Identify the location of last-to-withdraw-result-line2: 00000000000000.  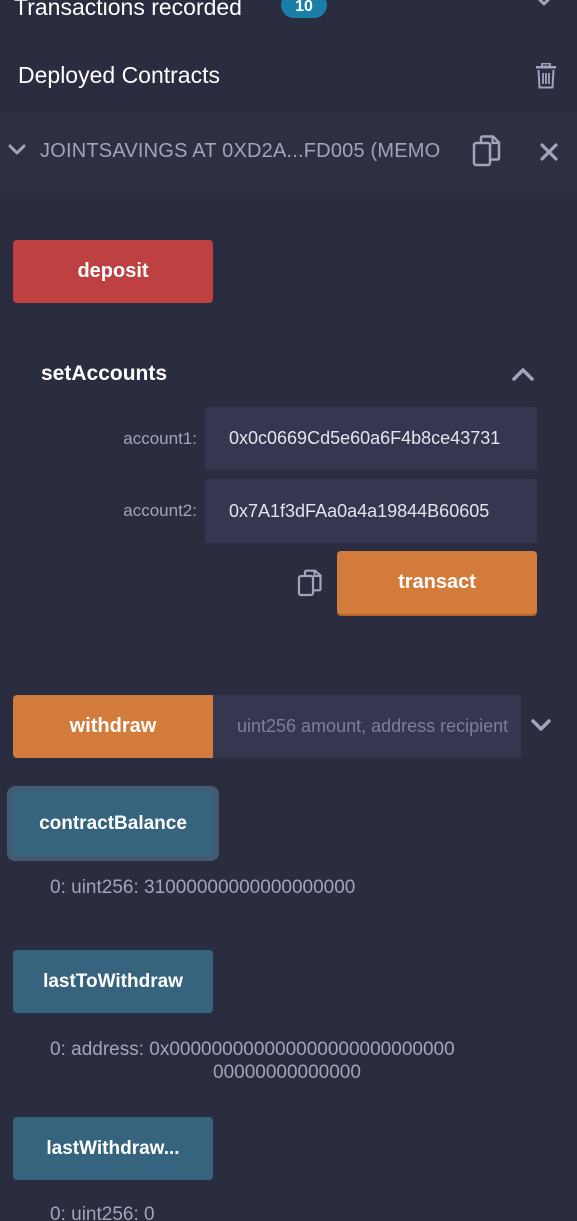
(287, 1072).